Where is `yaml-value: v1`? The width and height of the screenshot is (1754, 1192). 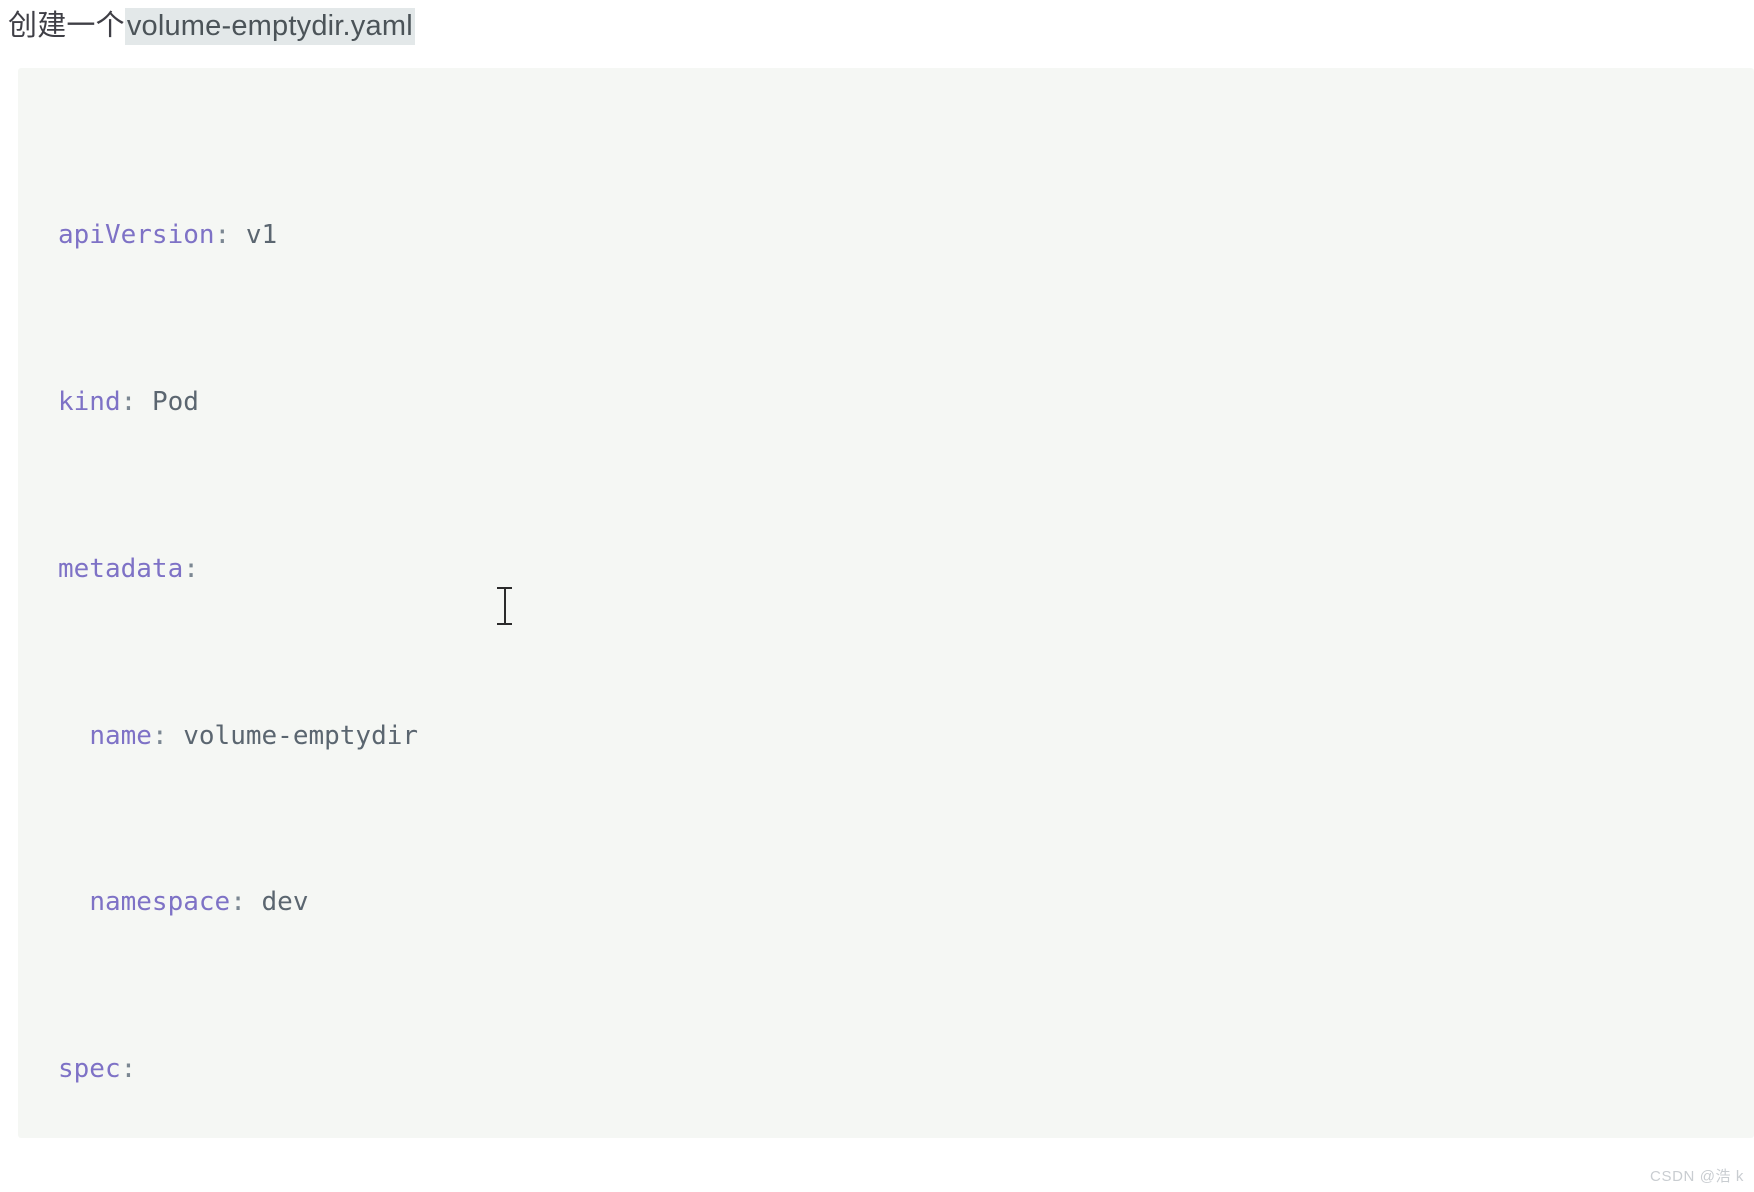
yaml-value: v1 is located at coordinates (261, 235).